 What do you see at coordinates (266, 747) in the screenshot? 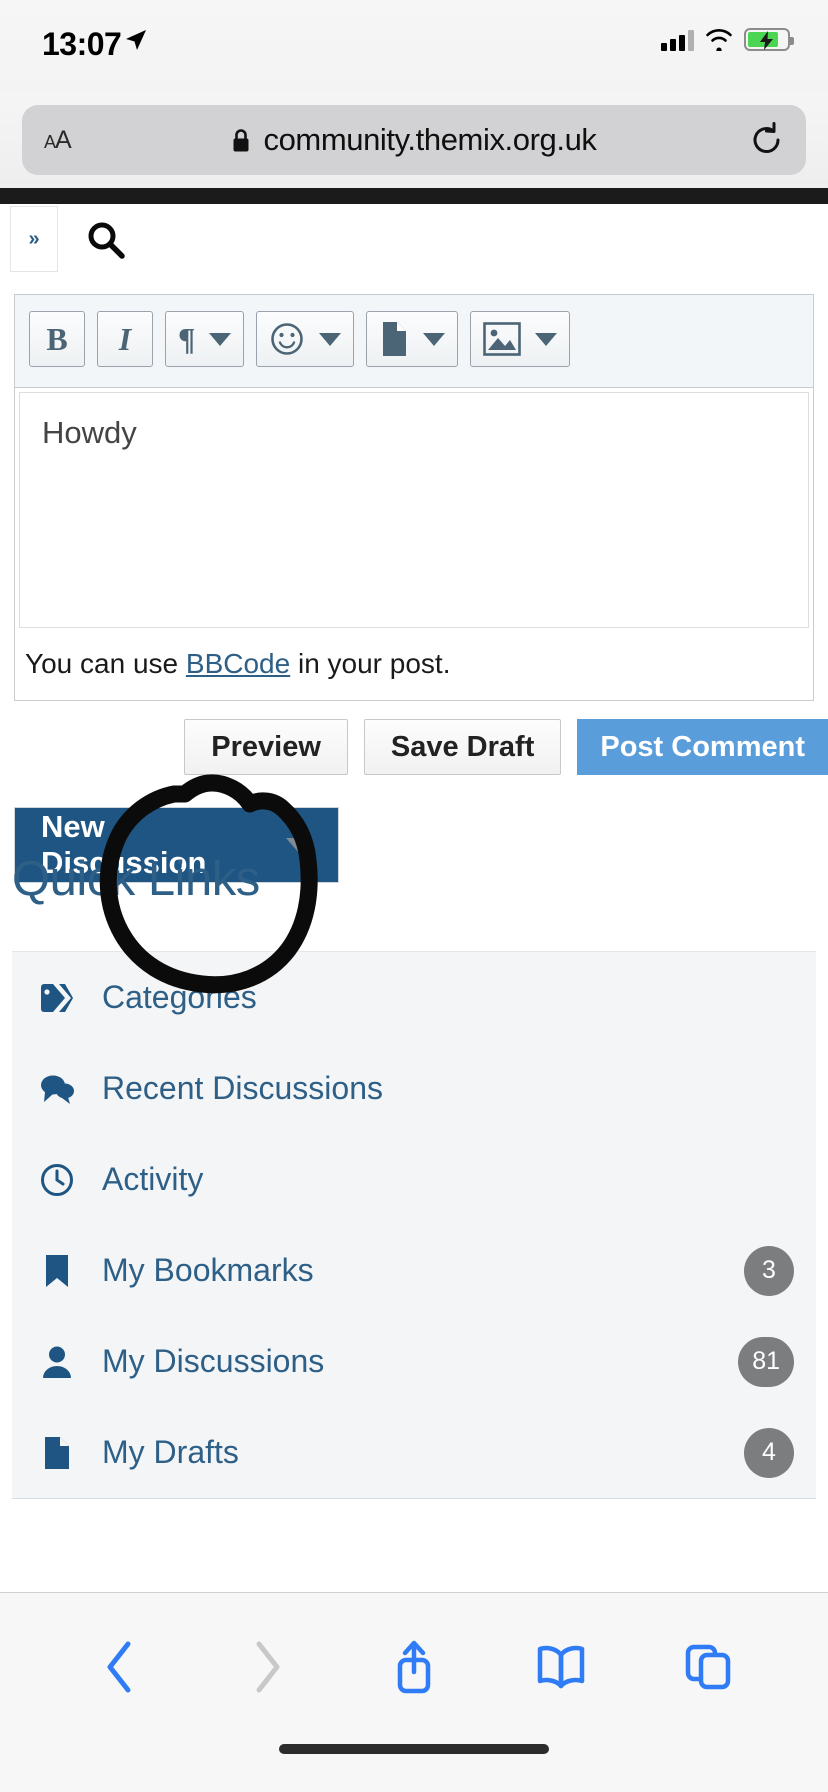
I see `preview-button: Preview` at bounding box center [266, 747].